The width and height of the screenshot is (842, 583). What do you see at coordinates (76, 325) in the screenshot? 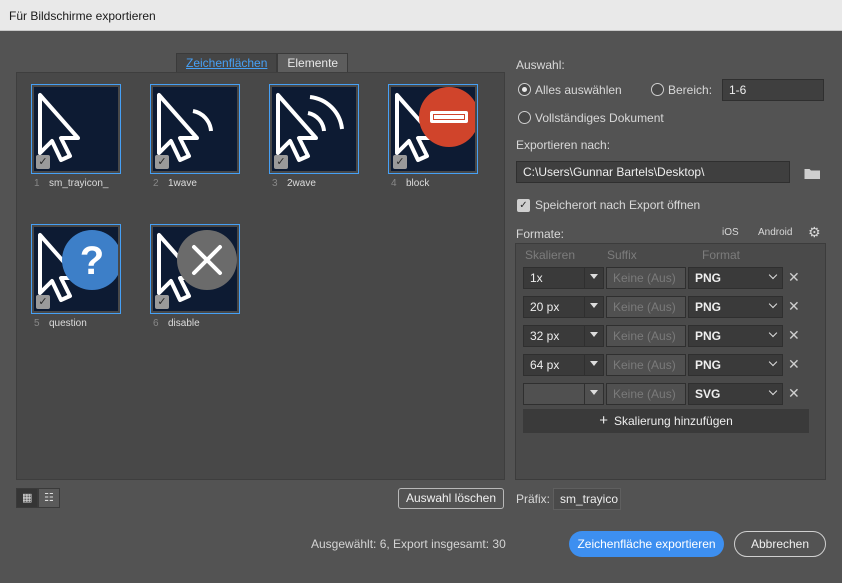
I see `artboard-label: 5 question` at bounding box center [76, 325].